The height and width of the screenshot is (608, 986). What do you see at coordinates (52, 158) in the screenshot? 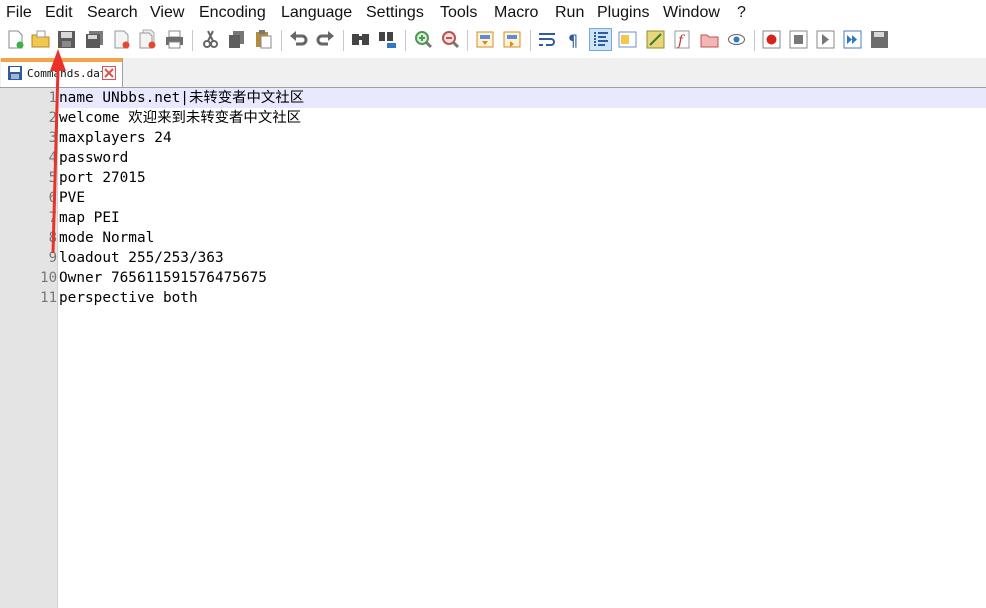
I see `line-number: 4` at bounding box center [52, 158].